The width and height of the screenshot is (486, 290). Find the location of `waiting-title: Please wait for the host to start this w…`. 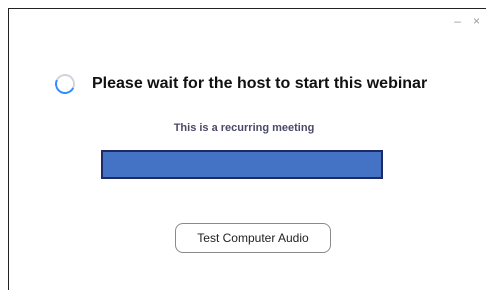

waiting-title: Please wait for the host to start this w… is located at coordinates (260, 83).